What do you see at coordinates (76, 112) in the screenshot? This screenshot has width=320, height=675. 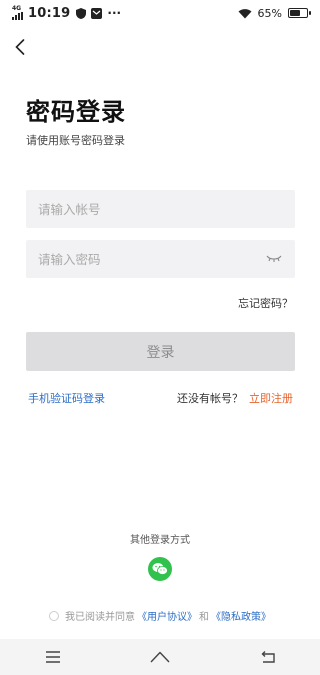 I see `page-title: 密码登录` at bounding box center [76, 112].